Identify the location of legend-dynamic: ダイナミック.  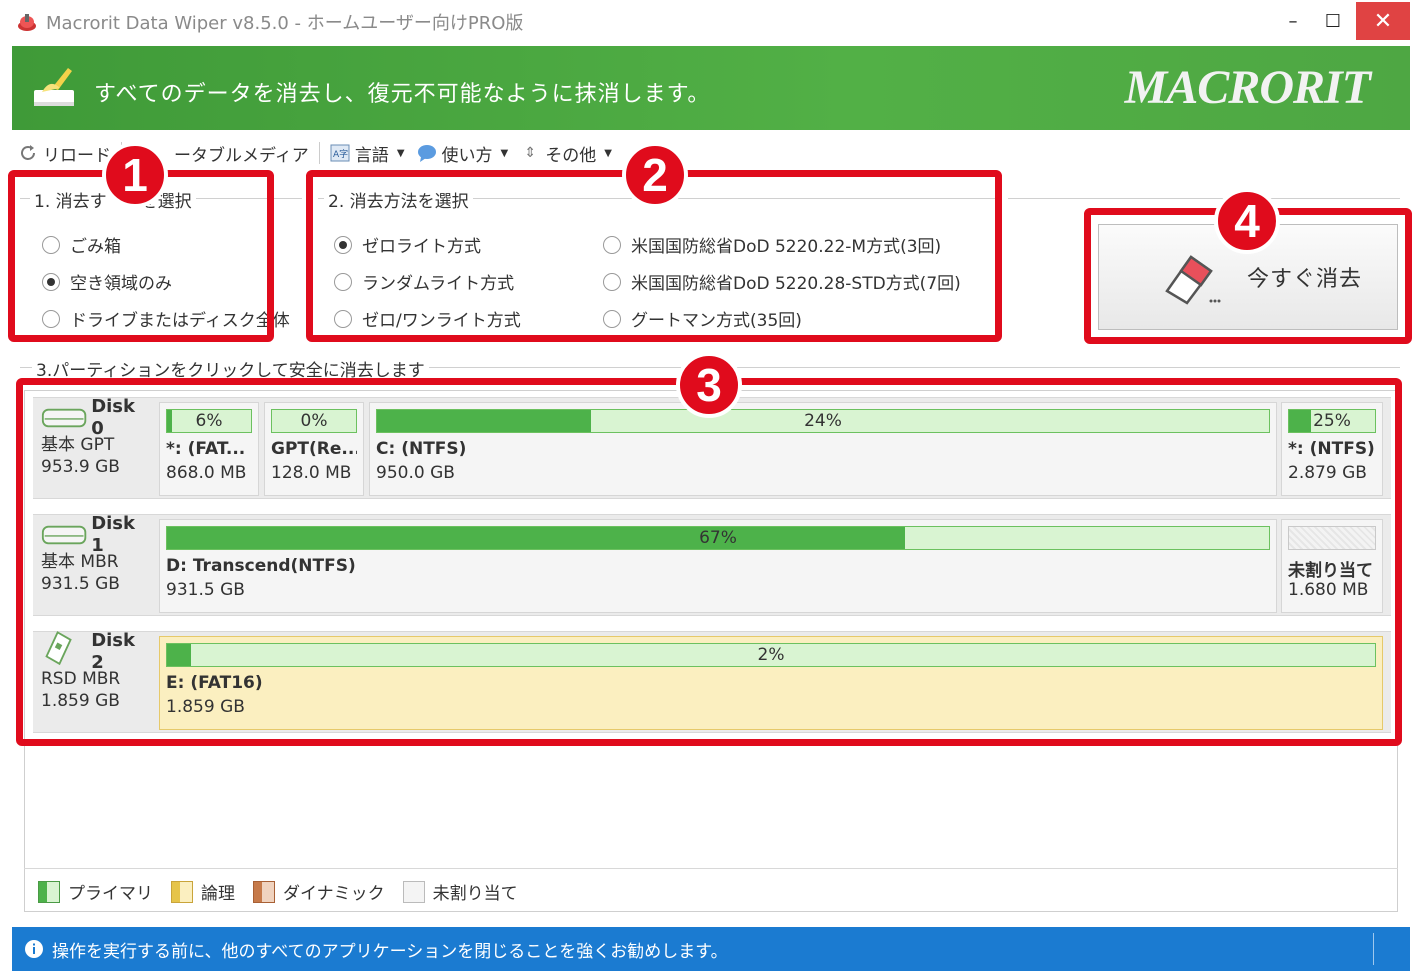
(319, 891).